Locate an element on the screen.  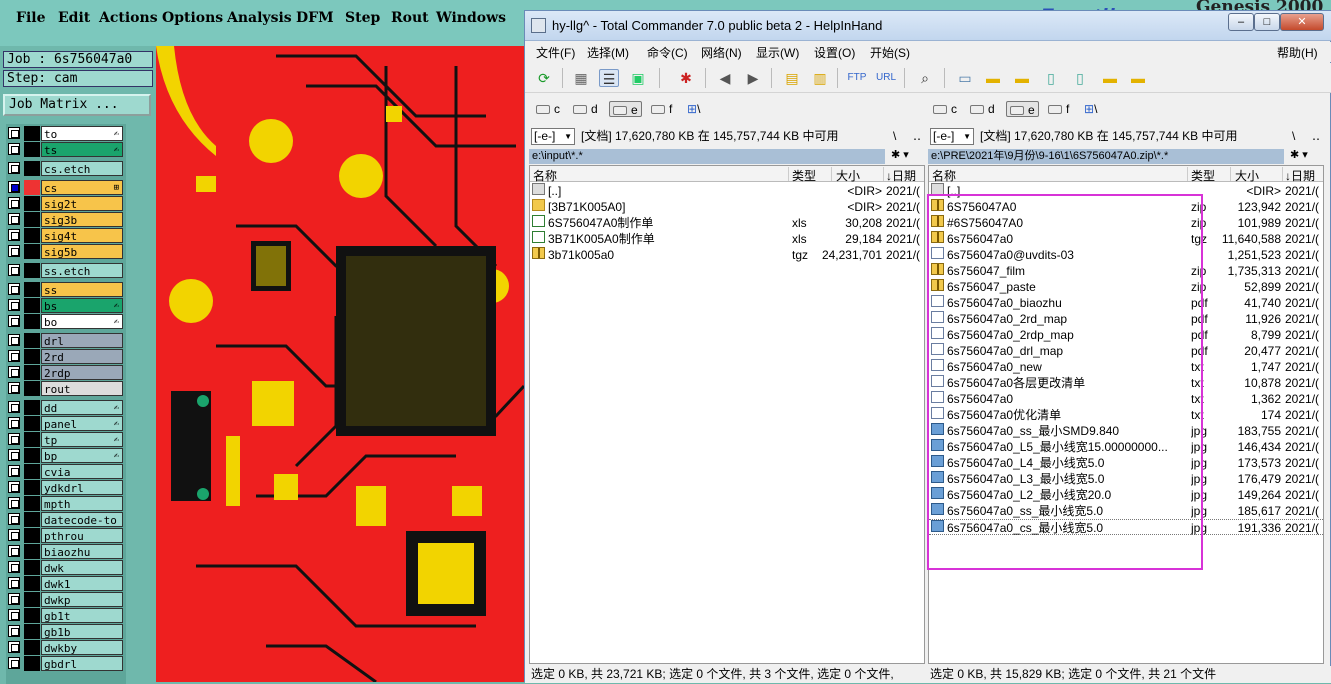
layer-name: cs.etch is located at coordinates (82, 168).